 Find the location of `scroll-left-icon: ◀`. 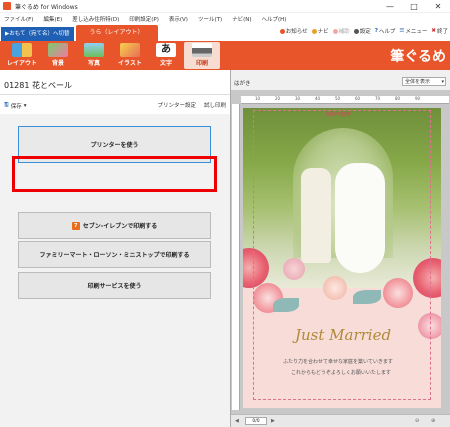

scroll-left-icon: ◀ is located at coordinates (238, 421).